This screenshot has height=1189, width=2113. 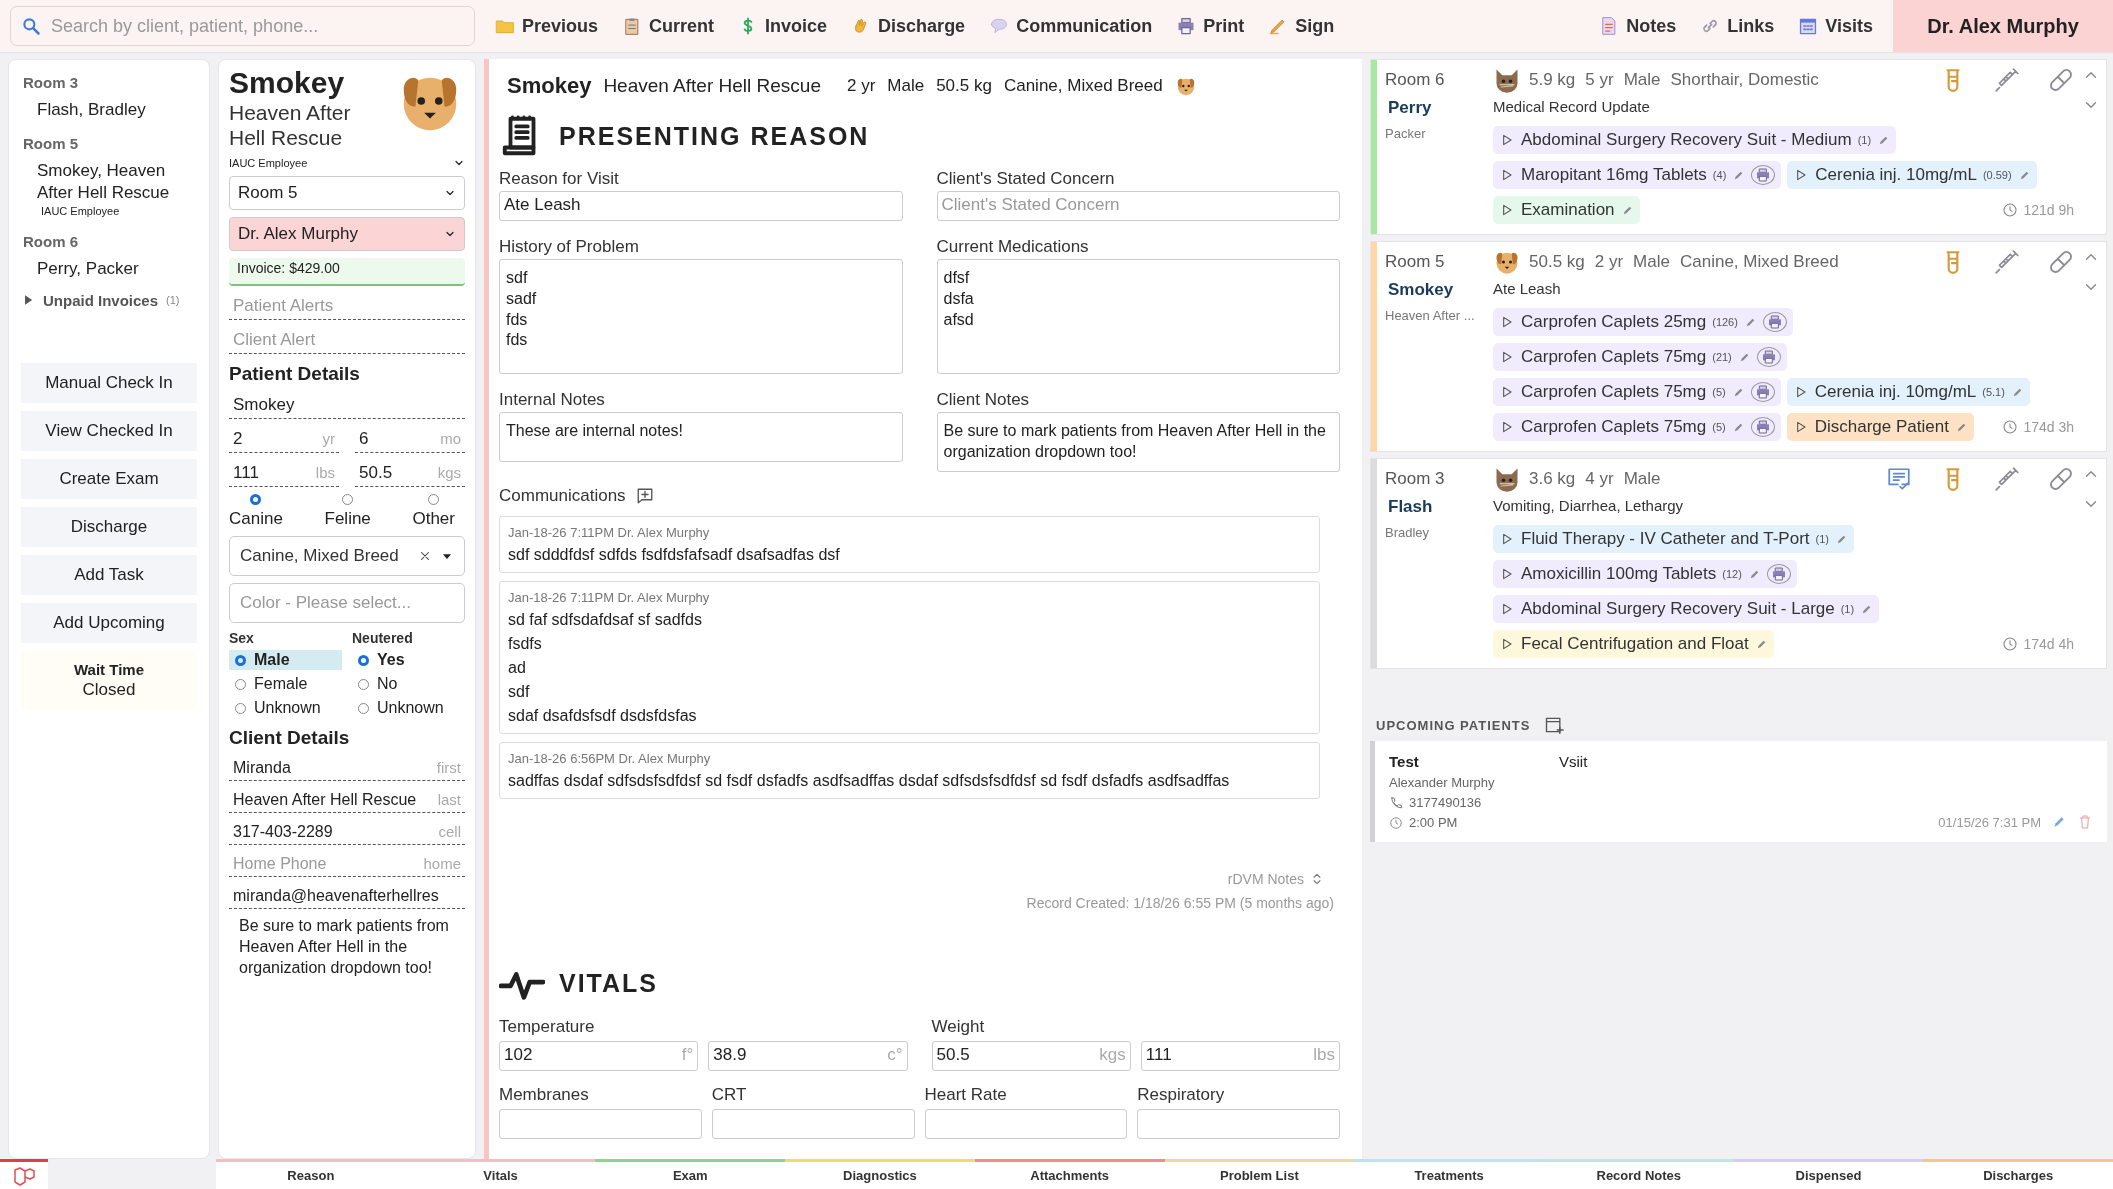 What do you see at coordinates (347, 947) in the screenshot?
I see `client-notes-field: Be sure to mark patients from Heaven After Hell in the organization dropdown too!` at bounding box center [347, 947].